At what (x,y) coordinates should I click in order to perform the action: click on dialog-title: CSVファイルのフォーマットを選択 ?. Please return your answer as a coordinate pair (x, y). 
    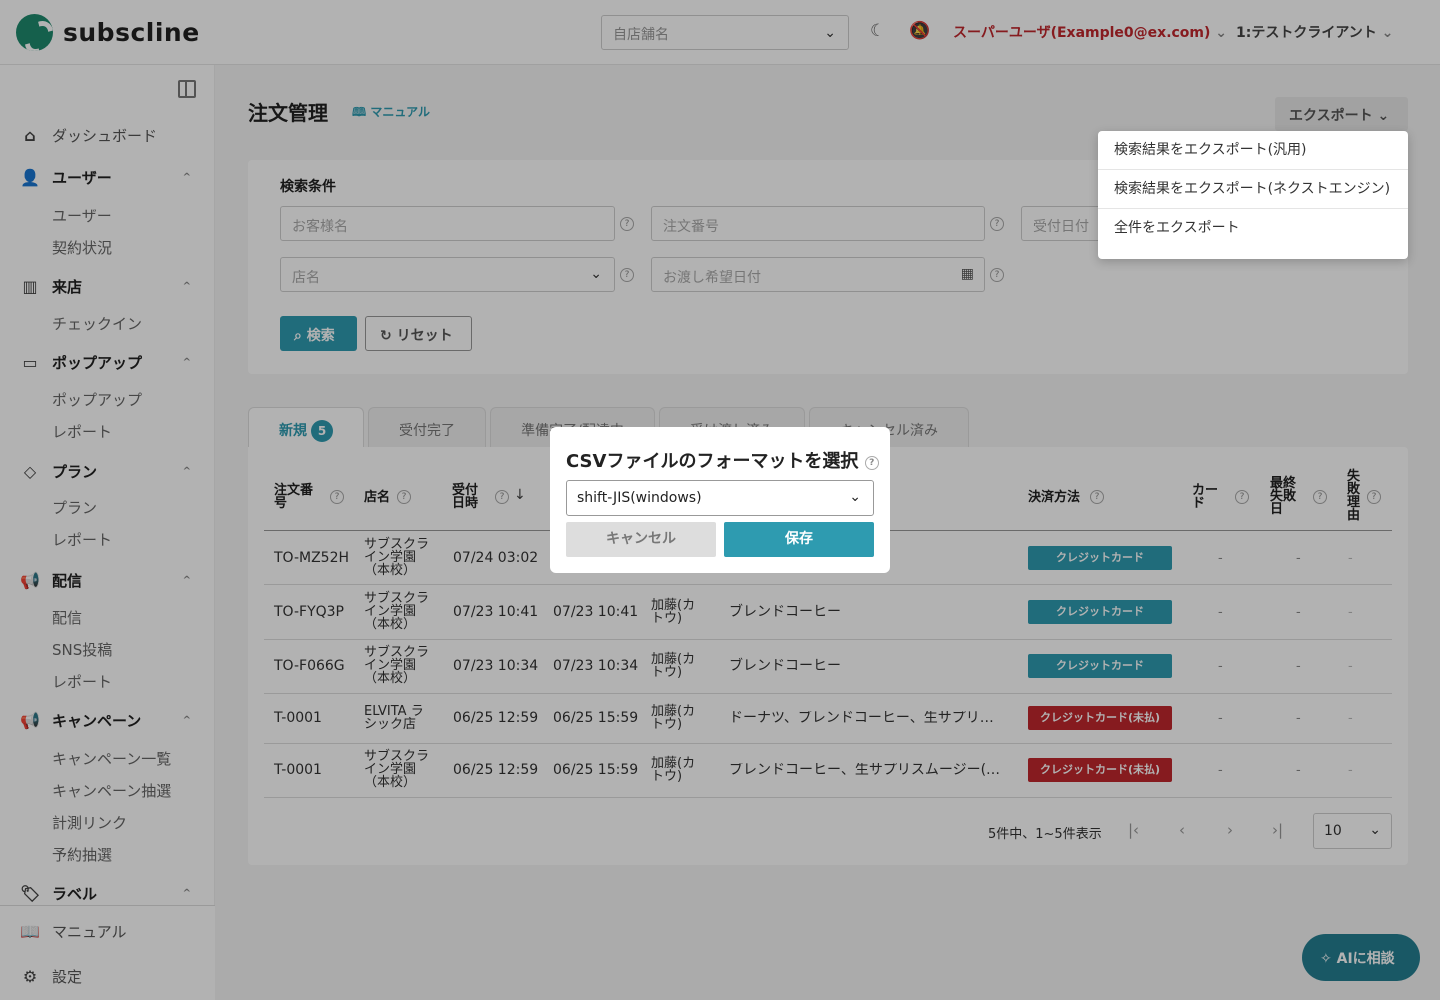
    Looking at the image, I should click on (722, 460).